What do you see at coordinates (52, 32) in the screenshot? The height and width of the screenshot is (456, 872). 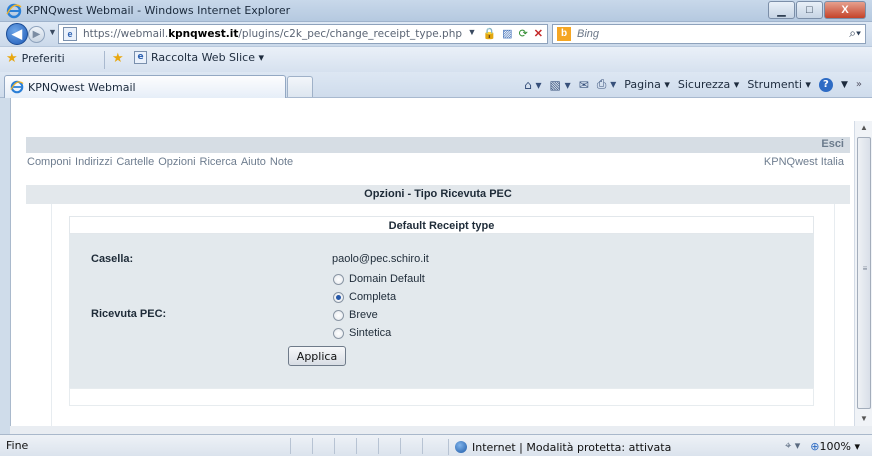 I see `recent-pages-dropdown-icon: ▼` at bounding box center [52, 32].